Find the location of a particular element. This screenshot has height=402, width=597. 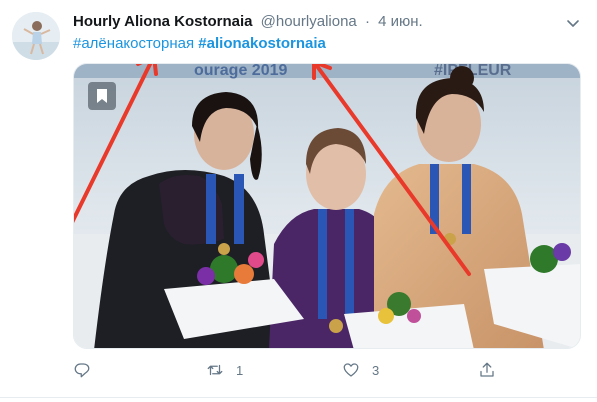

author-name: Hourly Aliona Kostornaia is located at coordinates (162, 21).